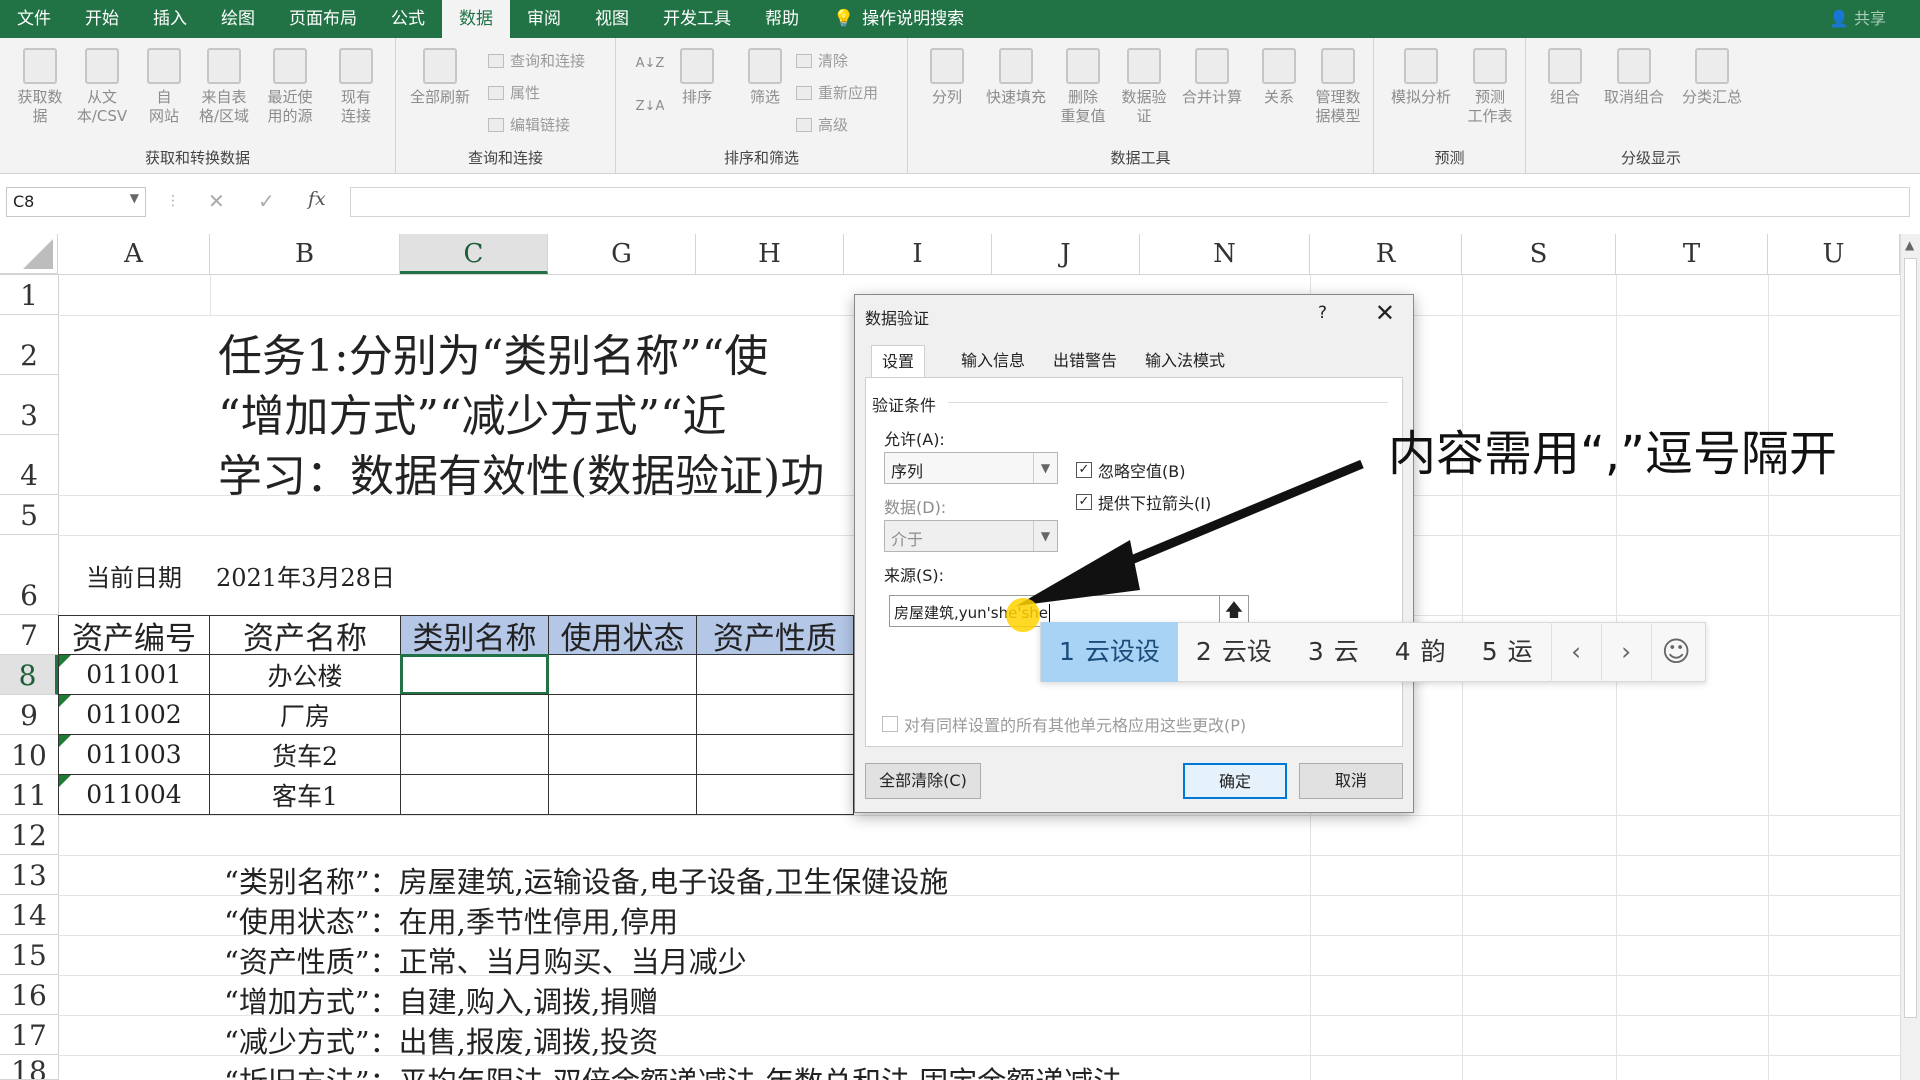 This screenshot has height=1080, width=1920. Describe the element at coordinates (76, 202) in the screenshot. I see `name-box: C8 ▼` at that location.